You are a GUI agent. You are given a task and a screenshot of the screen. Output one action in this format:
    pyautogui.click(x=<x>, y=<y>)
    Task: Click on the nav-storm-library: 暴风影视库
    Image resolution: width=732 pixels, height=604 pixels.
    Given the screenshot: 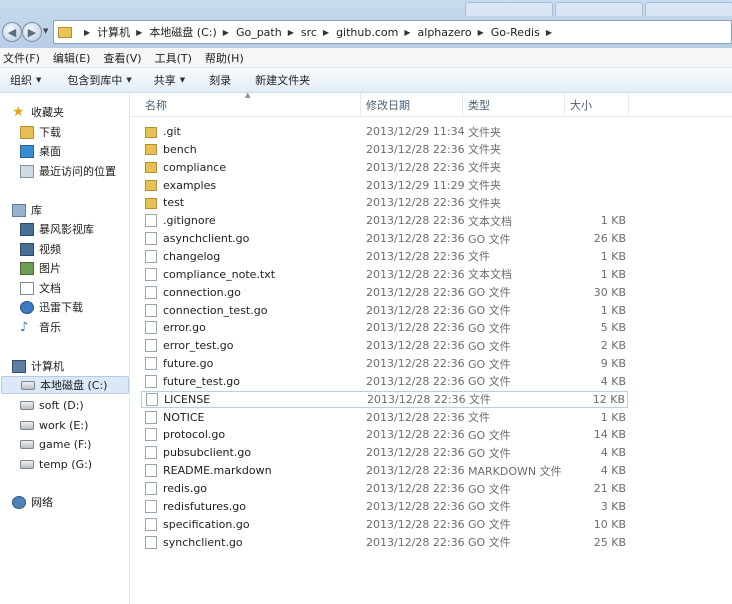 What is the action you would take?
    pyautogui.click(x=57, y=229)
    